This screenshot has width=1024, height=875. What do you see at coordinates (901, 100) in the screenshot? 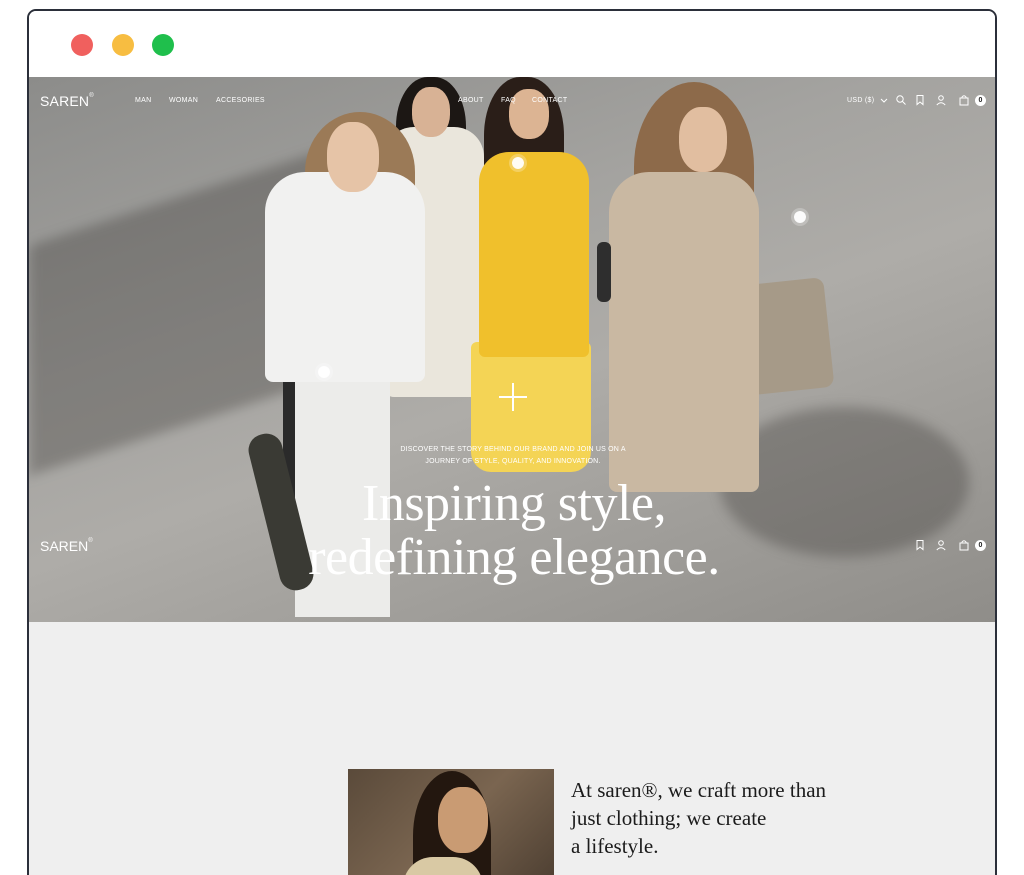
I see `search-icon` at bounding box center [901, 100].